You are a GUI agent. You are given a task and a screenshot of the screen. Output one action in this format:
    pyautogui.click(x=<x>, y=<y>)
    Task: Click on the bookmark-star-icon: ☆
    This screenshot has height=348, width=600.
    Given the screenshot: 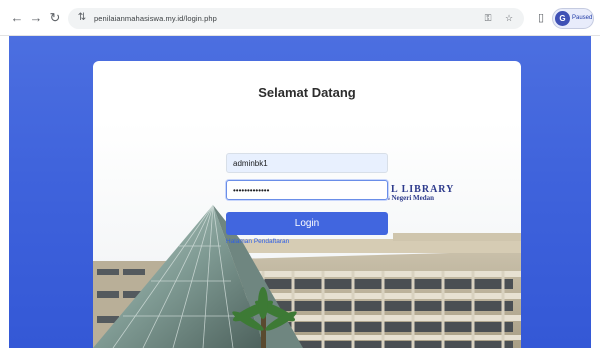 What is the action you would take?
    pyautogui.click(x=509, y=18)
    